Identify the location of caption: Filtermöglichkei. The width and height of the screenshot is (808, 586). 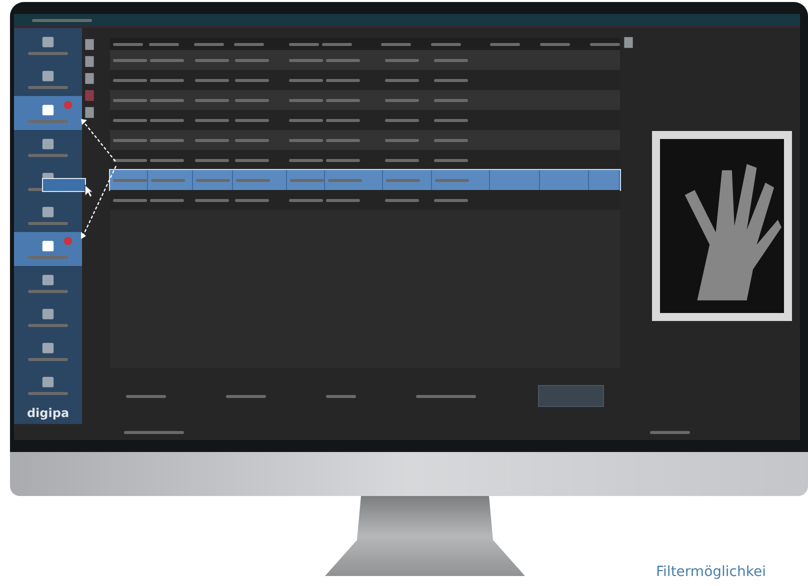
(711, 572).